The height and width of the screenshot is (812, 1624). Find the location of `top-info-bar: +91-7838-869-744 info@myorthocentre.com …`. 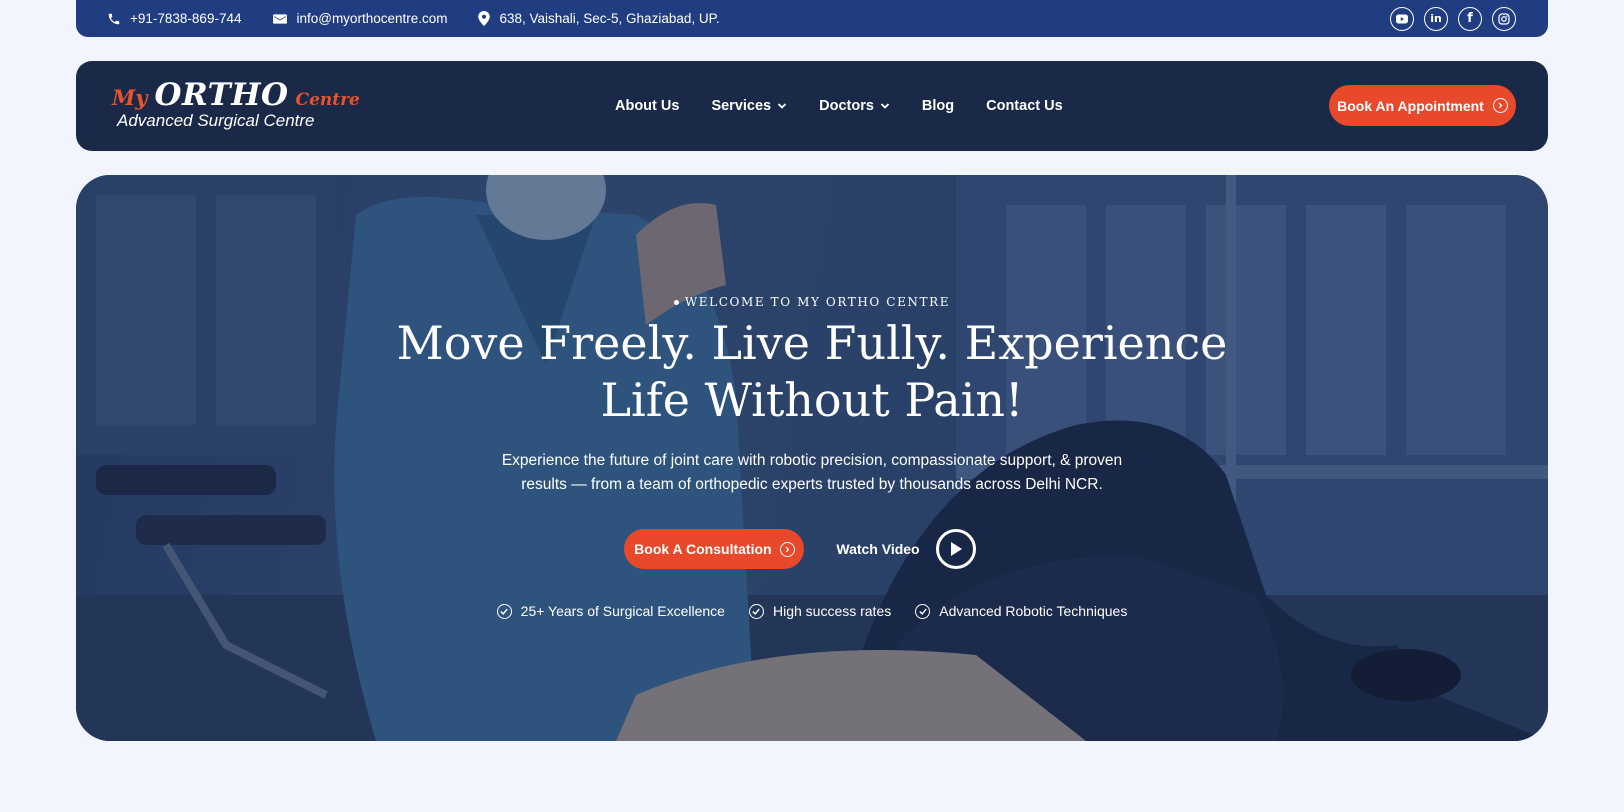

top-info-bar: +91-7838-869-744 info@myorthocentre.com … is located at coordinates (812, 18).